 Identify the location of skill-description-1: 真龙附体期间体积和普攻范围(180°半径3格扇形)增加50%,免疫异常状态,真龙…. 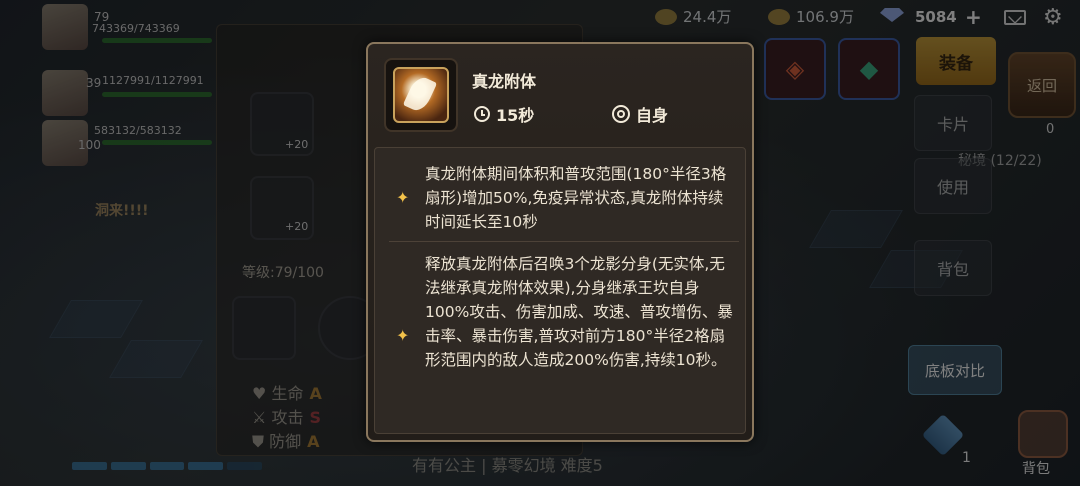
(576, 198).